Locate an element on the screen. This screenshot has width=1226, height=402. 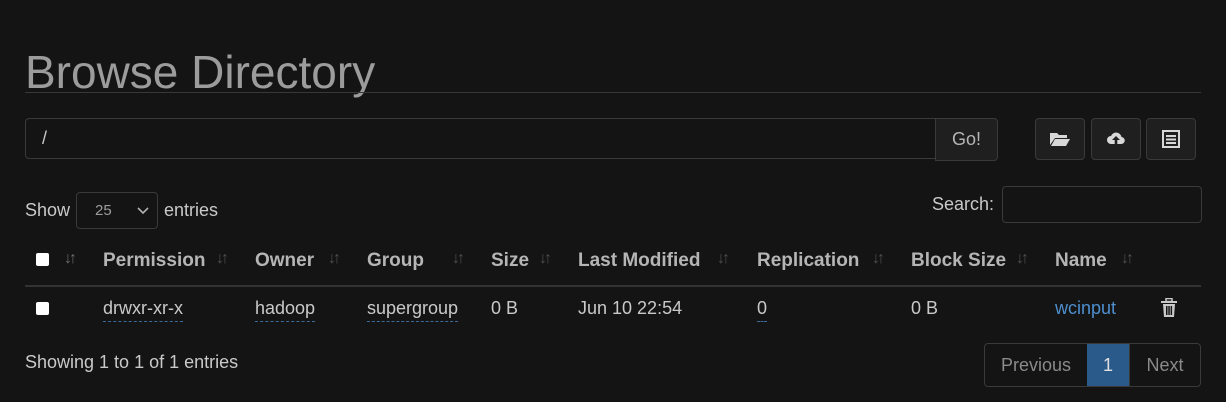
upload-cloud-icon is located at coordinates (1116, 138).